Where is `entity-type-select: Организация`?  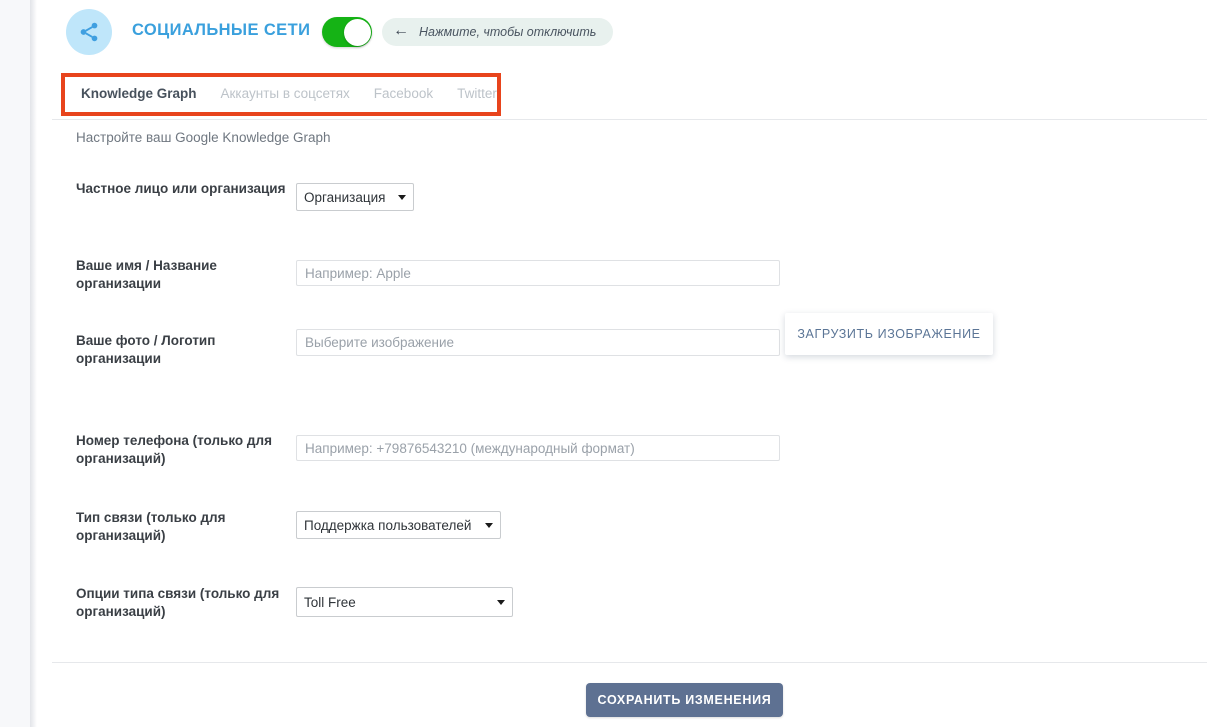
entity-type-select: Организация is located at coordinates (355, 197).